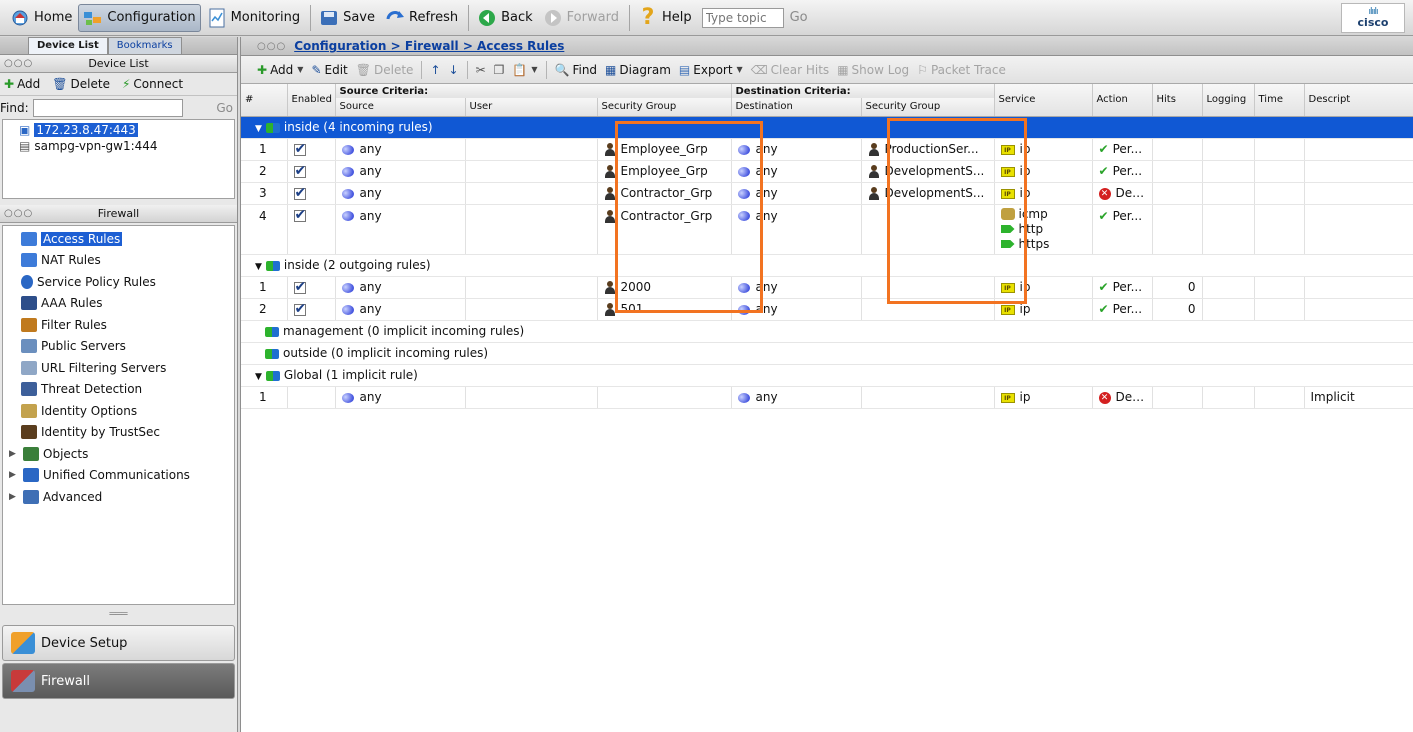 The height and width of the screenshot is (732, 1413). What do you see at coordinates (118, 433) in the screenshot?
I see `nav-item-identity-by-trustsec: Identity by TrustSec` at bounding box center [118, 433].